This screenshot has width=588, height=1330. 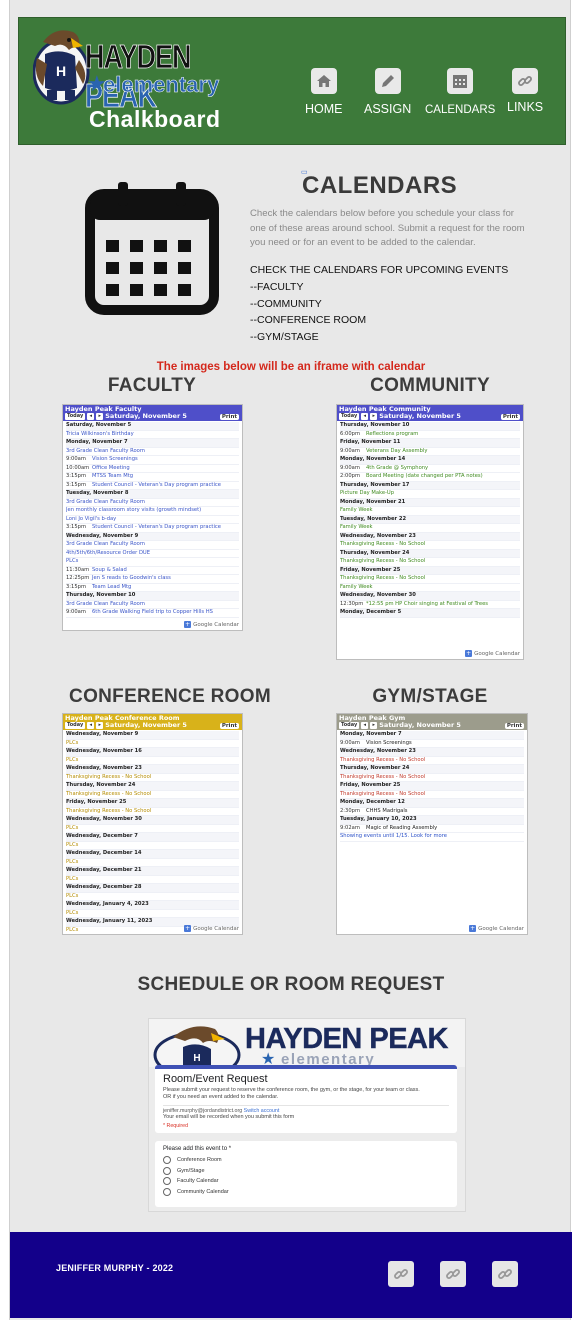 What do you see at coordinates (152, 469) in the screenshot?
I see `agenda-event: 10:00am Office Meeting` at bounding box center [152, 469].